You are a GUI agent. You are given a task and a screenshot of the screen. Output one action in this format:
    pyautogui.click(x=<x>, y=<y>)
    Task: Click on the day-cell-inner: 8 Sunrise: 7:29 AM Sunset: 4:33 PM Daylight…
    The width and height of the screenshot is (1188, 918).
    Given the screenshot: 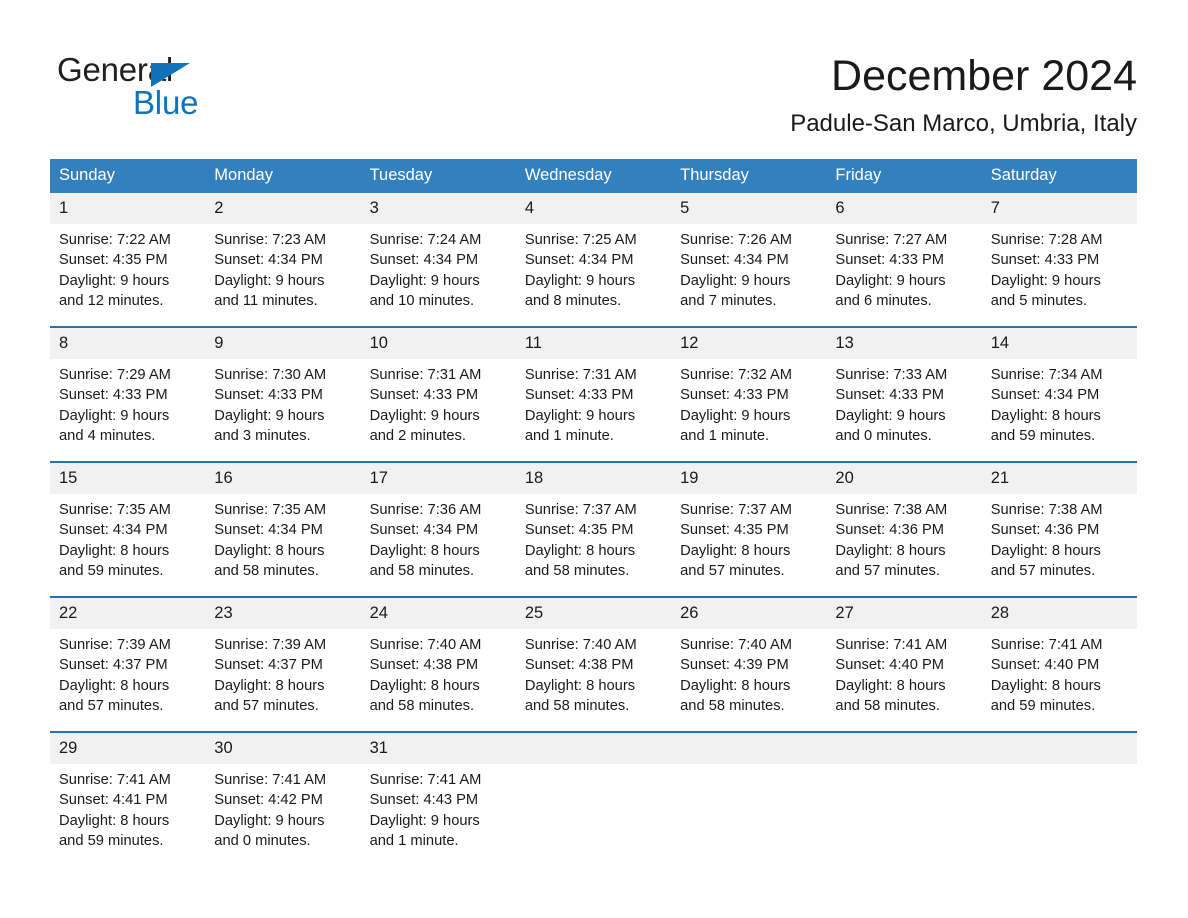 What is the action you would take?
    pyautogui.click(x=128, y=394)
    